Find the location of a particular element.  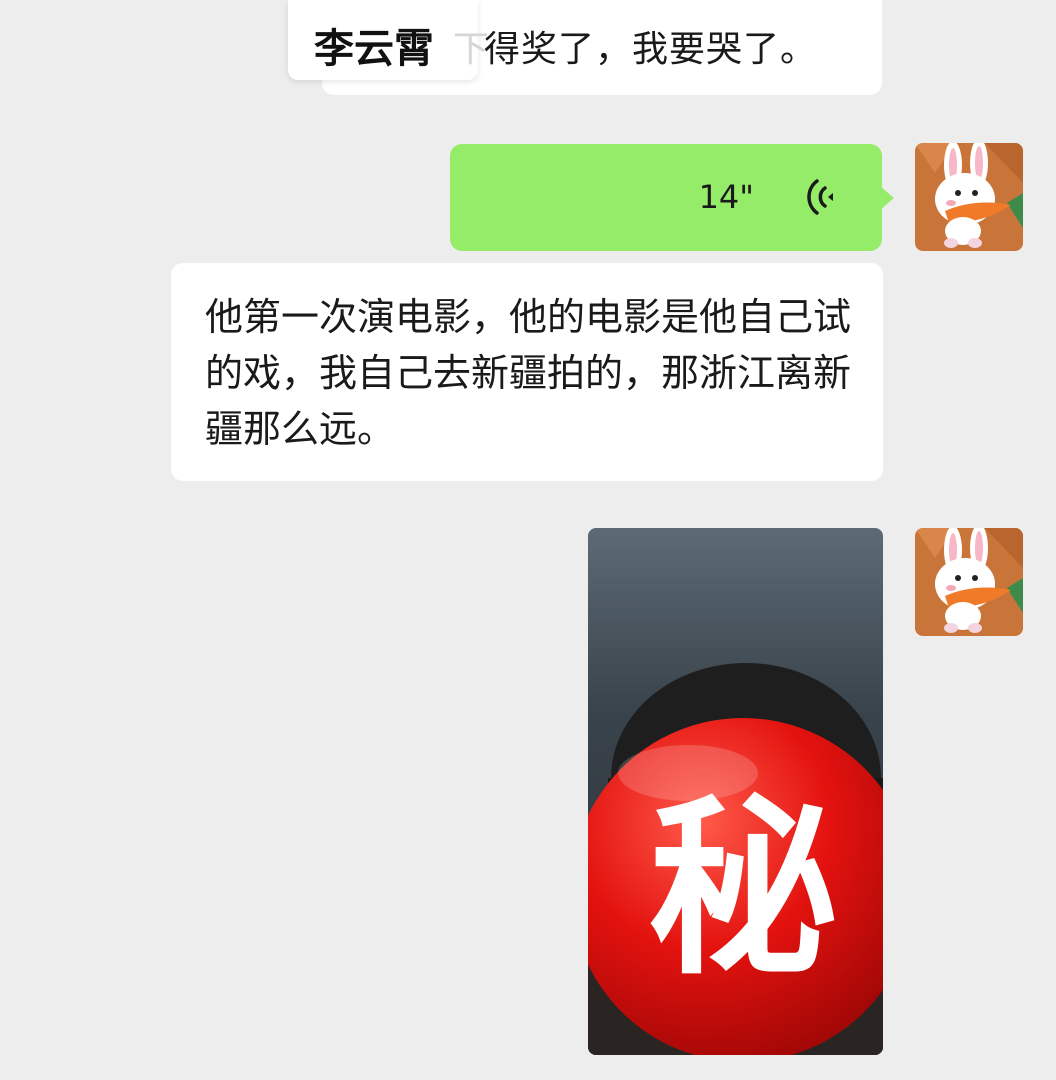

photo-message: 秘 is located at coordinates (735, 791).